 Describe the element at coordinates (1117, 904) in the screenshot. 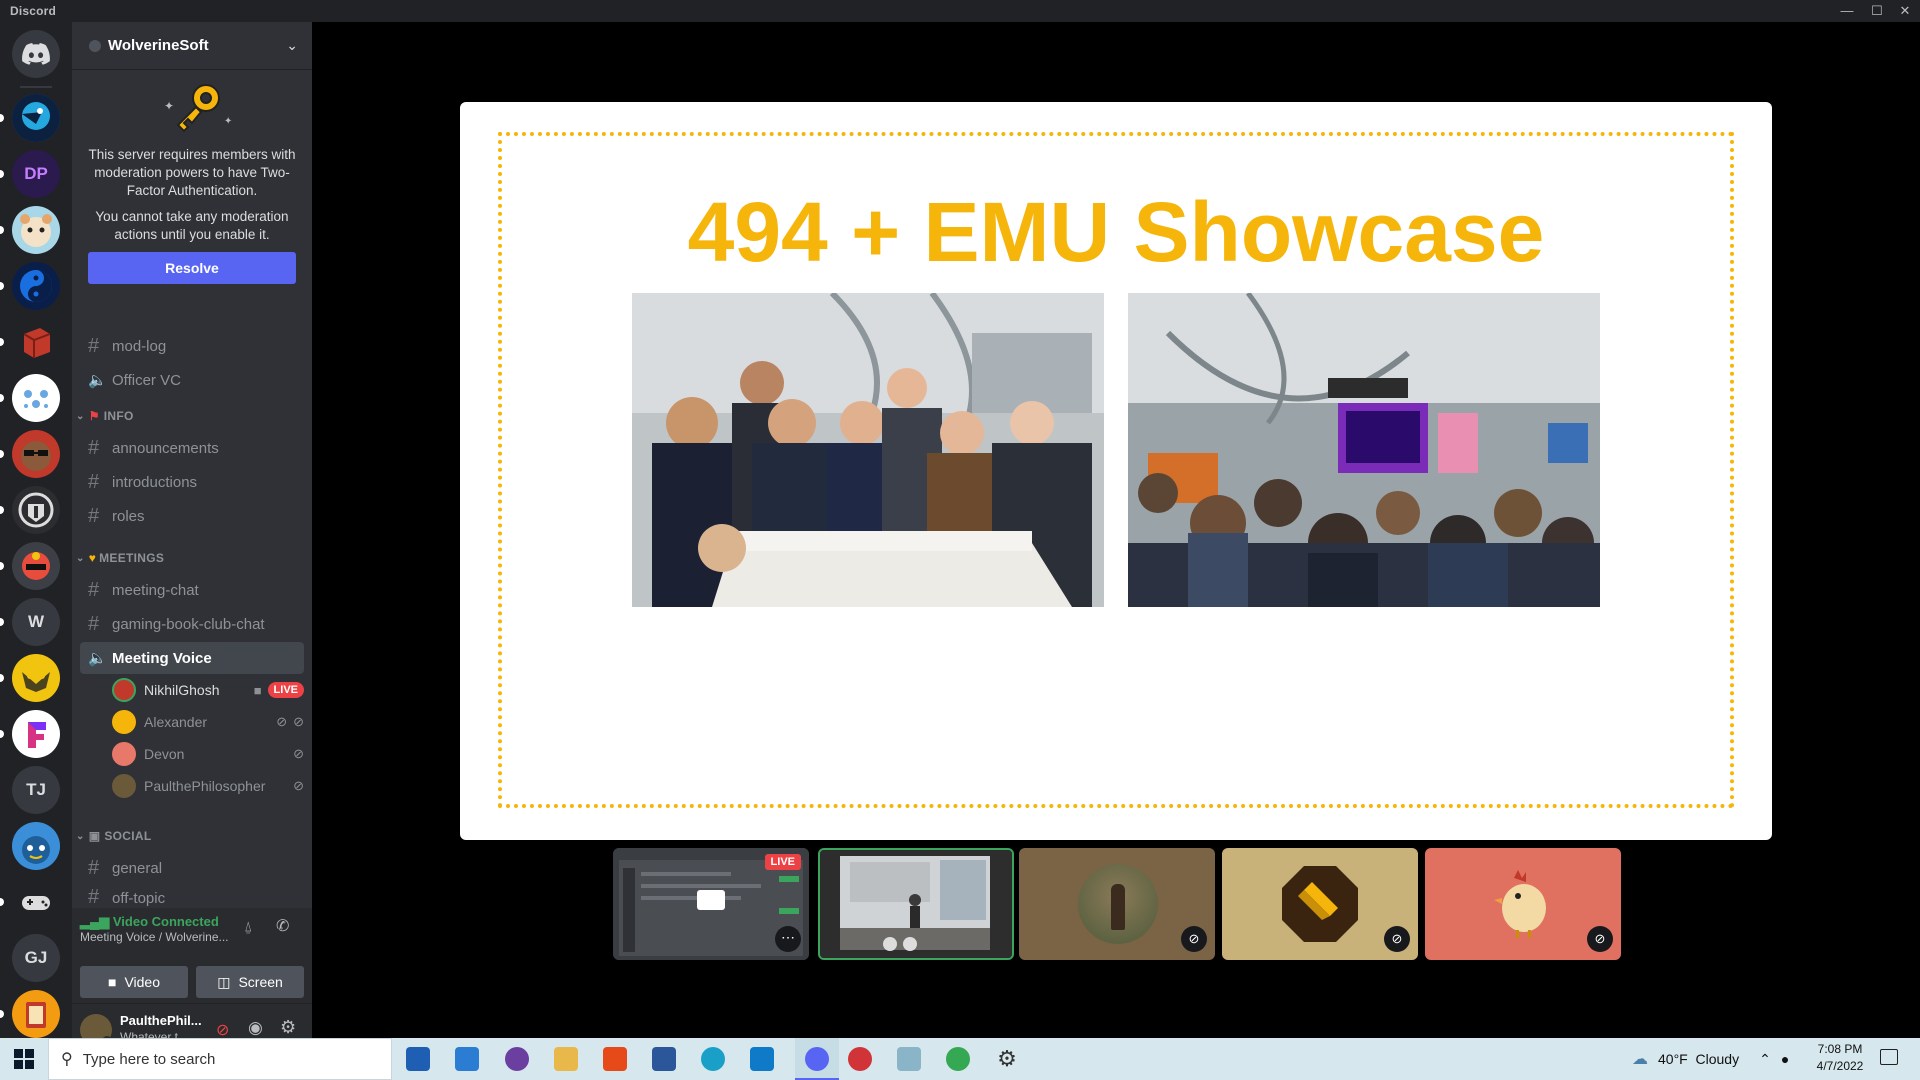

I see `avatar-tile-alexander: ⊘` at that location.